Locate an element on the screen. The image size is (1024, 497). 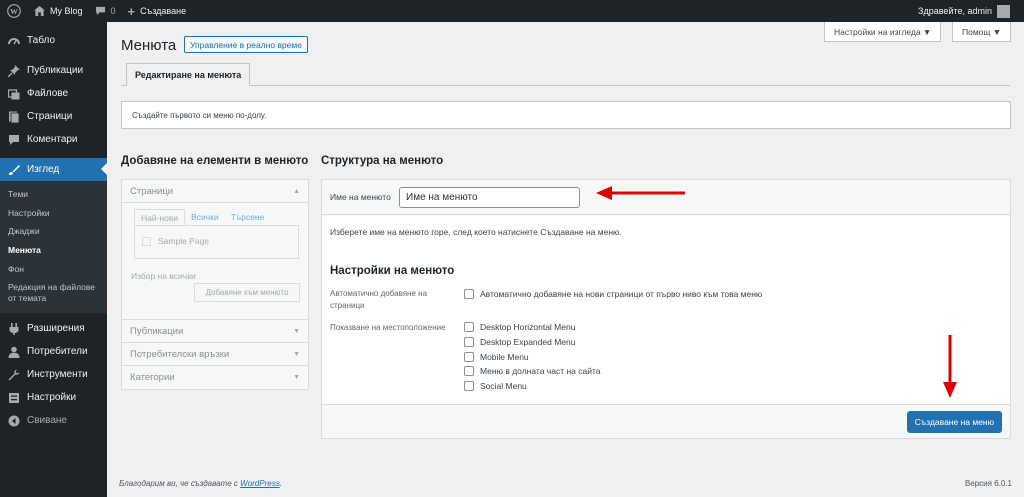
menu-name-row: Име на менюто Име на менюто is located at coordinates (666, 197).